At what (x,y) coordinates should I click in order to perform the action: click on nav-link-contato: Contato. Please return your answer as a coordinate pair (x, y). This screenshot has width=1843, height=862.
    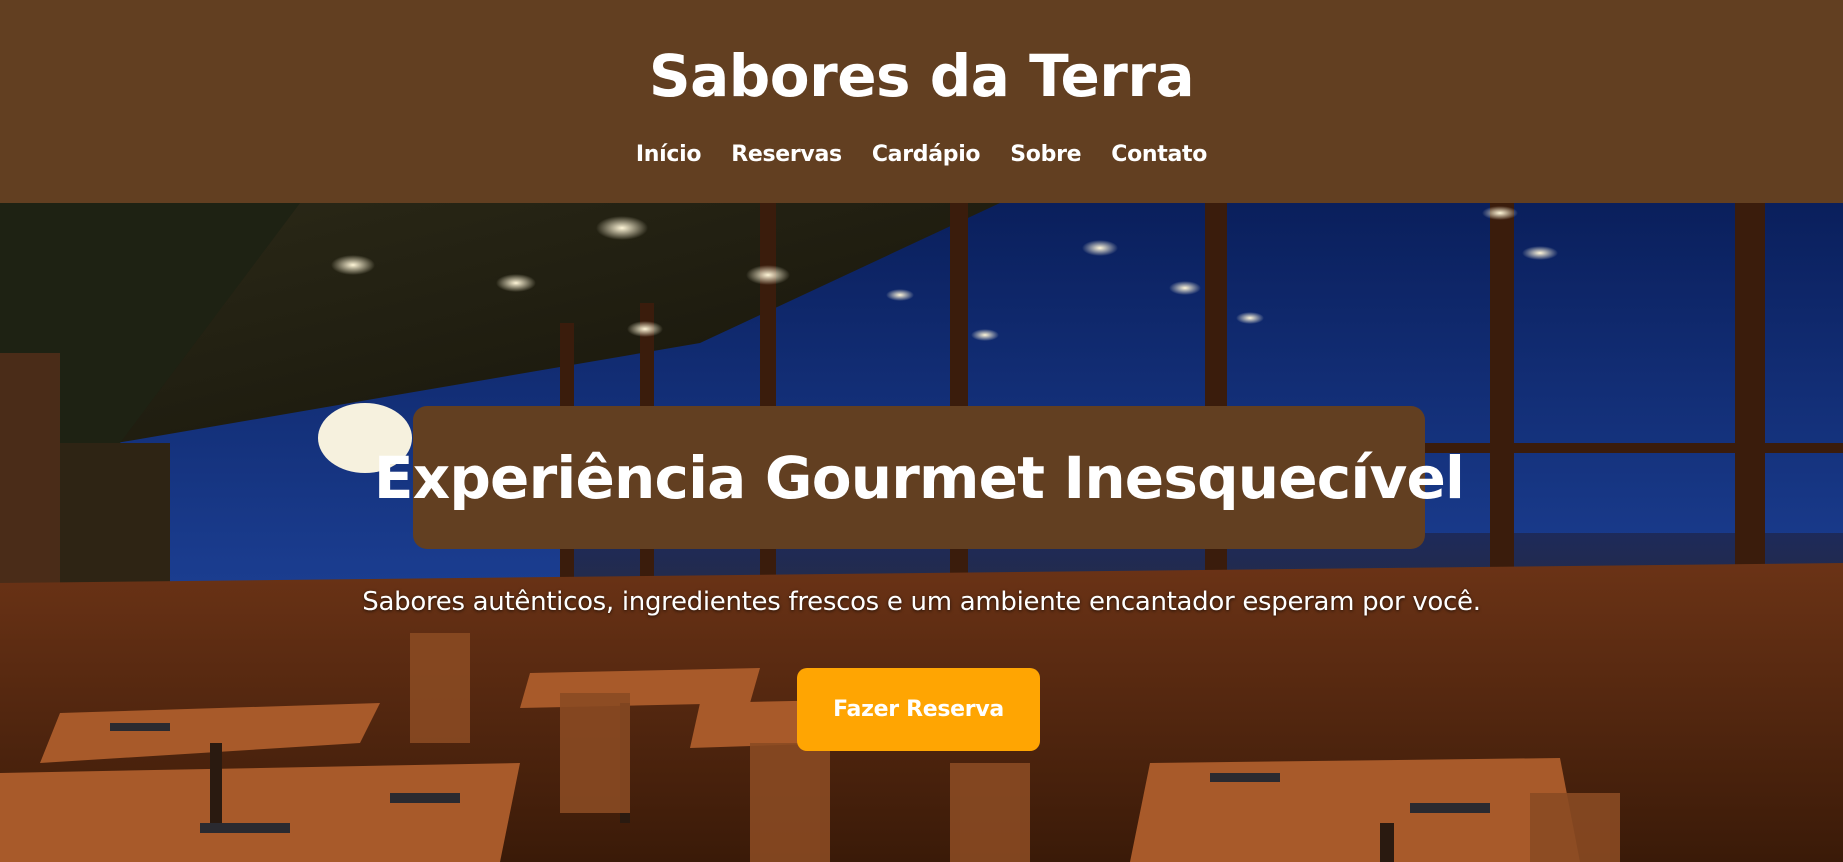
    Looking at the image, I should click on (1159, 155).